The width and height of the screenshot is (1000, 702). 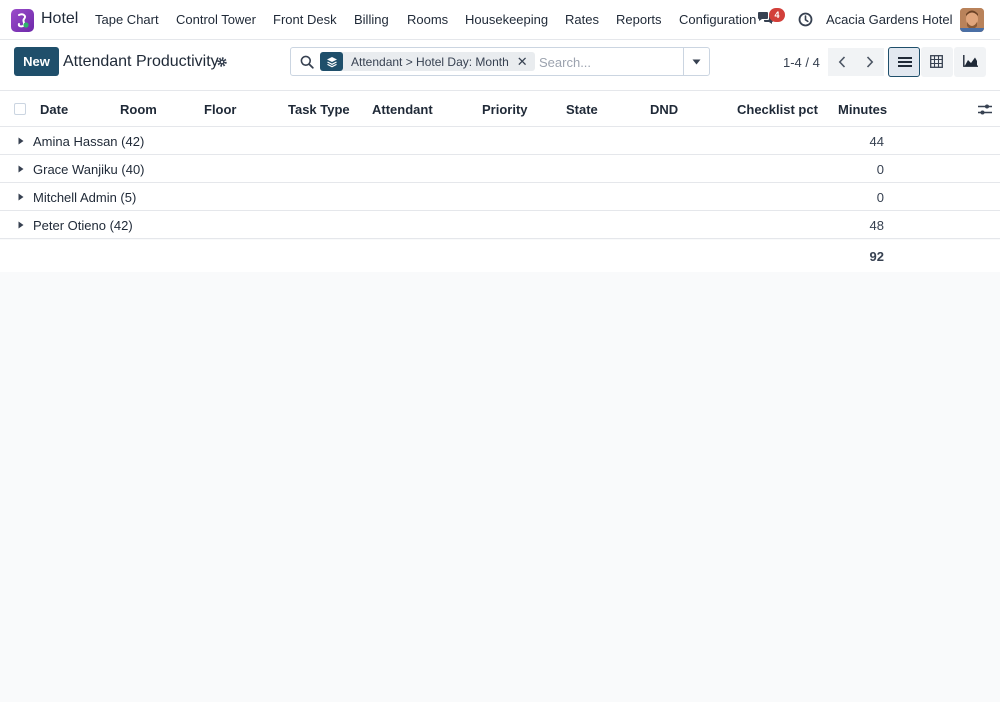 I want to click on group-row: Peter Otieno (42) 48, so click(x=500, y=225).